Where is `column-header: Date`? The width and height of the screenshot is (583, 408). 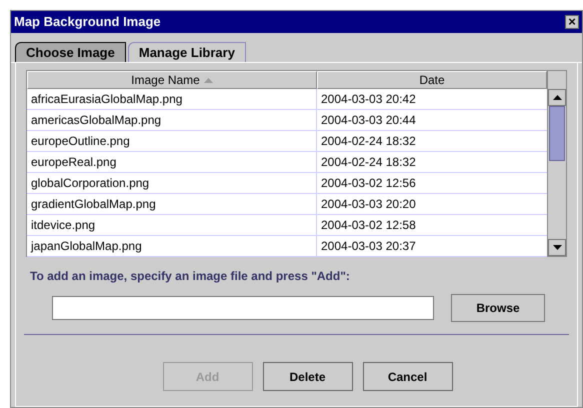
column-header: Date is located at coordinates (432, 80).